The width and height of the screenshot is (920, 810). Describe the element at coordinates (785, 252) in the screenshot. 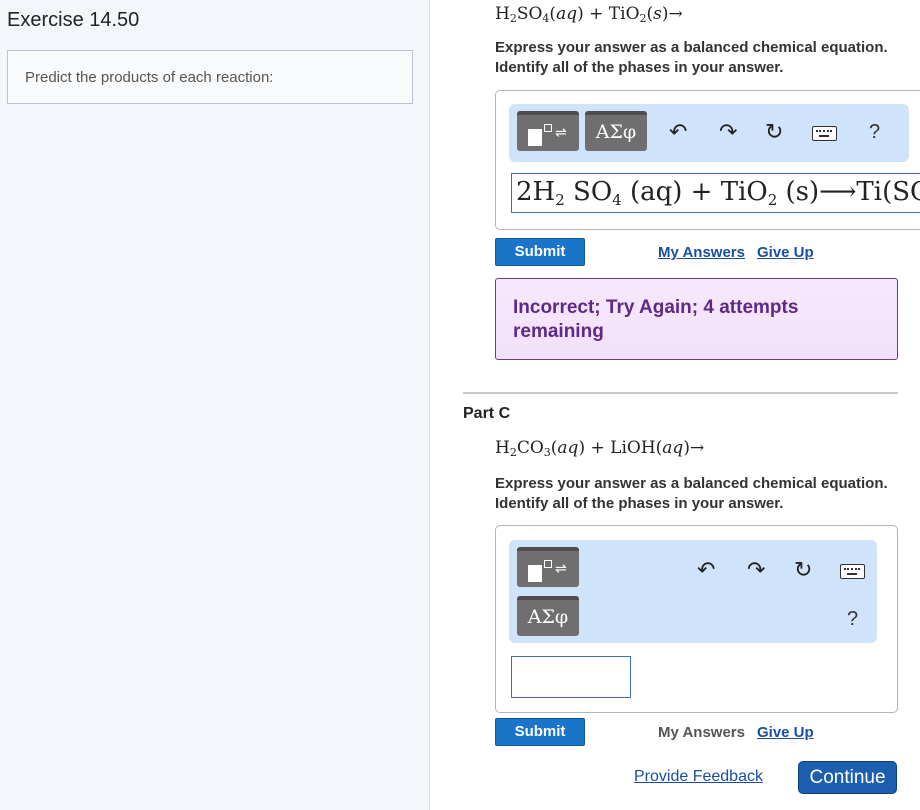

I see `part-b-give-up-link: Give Up` at that location.